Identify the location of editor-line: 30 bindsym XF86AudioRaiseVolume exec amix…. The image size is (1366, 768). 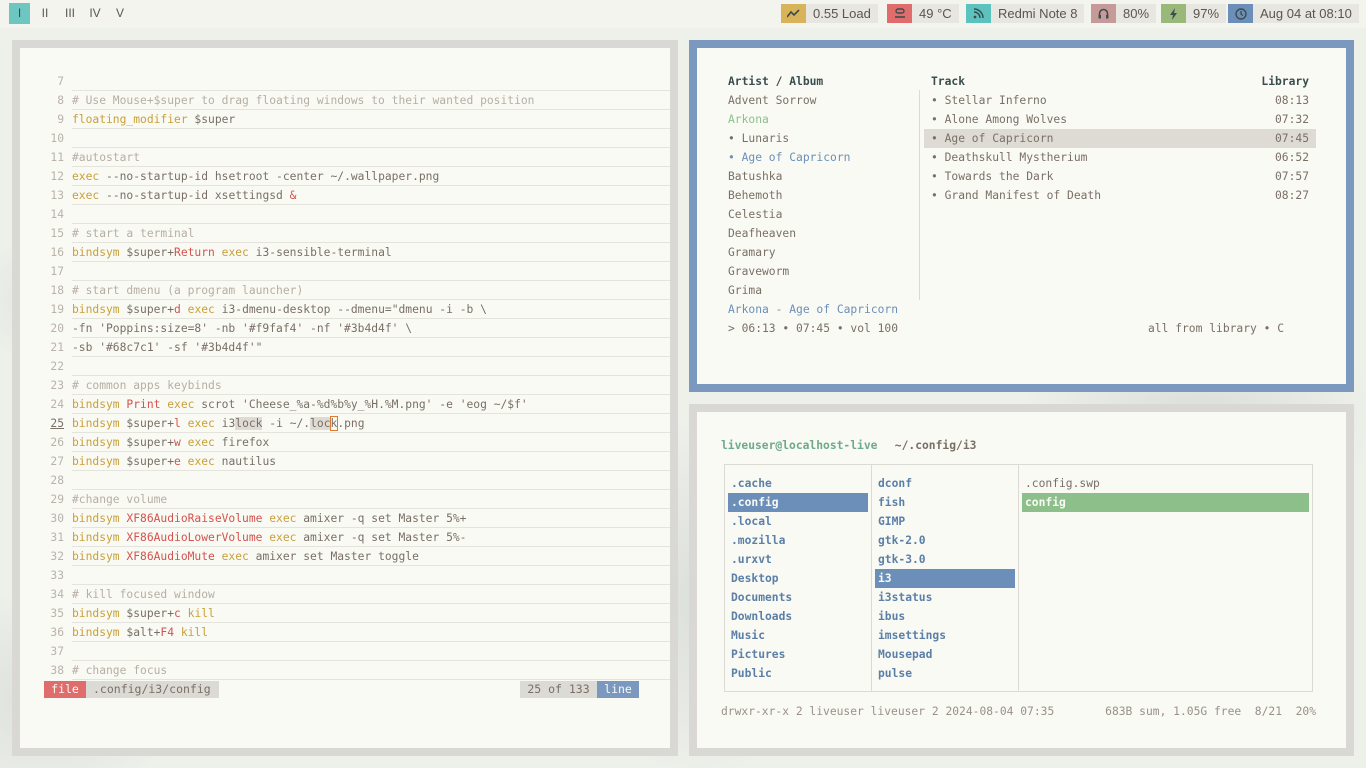
(345, 518).